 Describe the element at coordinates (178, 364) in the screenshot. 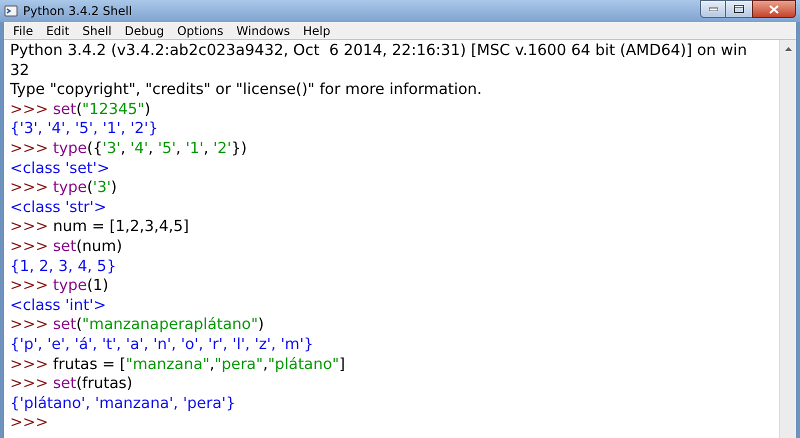

I see `code-line: >>> frutas = ["manzana","pera","plátano"]` at that location.